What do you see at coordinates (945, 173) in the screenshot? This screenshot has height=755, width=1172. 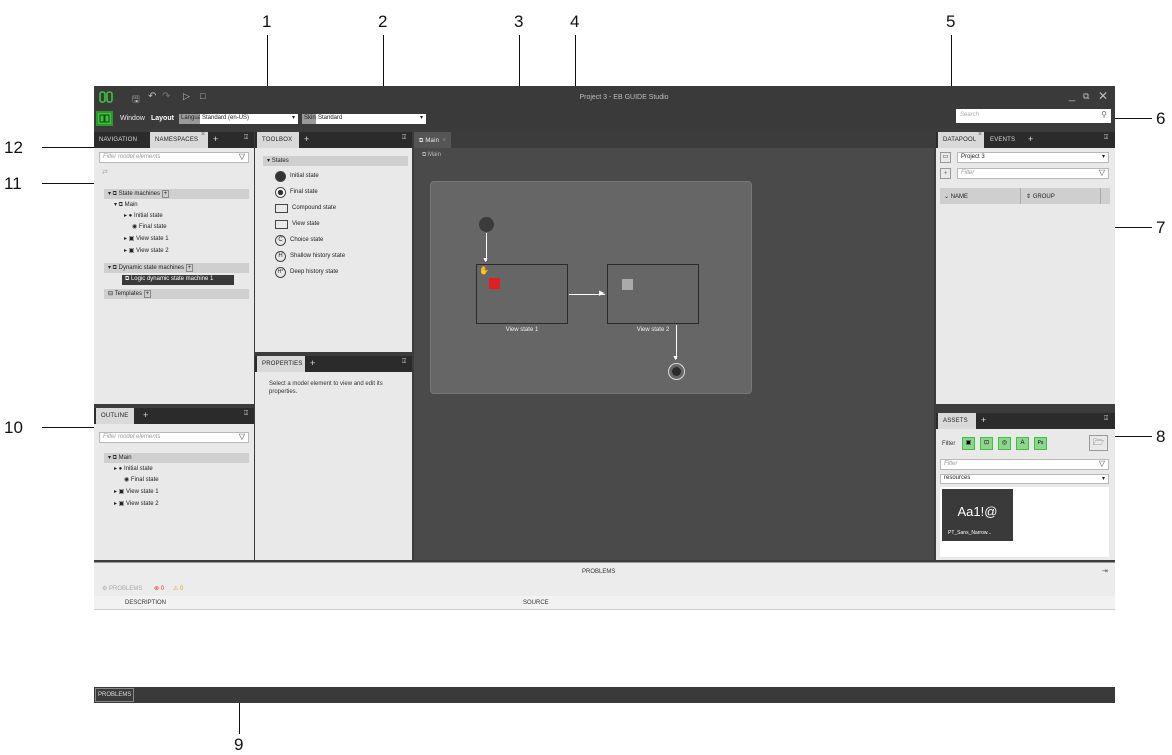 I see `add-entry-icon: +` at bounding box center [945, 173].